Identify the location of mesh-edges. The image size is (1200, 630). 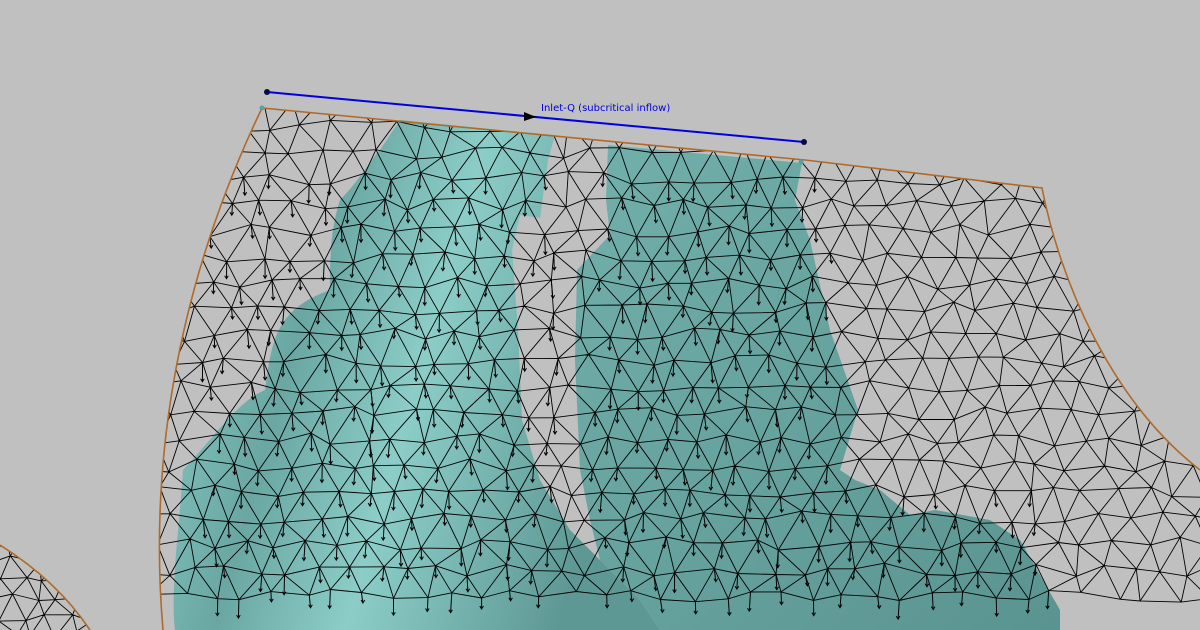
(45, 587).